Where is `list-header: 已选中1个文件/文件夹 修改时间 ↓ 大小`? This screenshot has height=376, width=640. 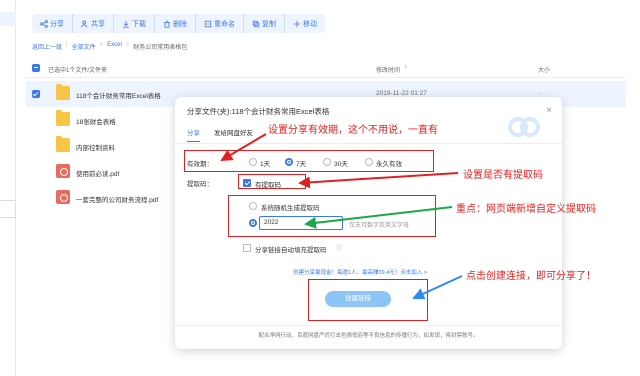
list-header: 已选中1个文件/文件夹 修改时间 ↓ 大小 is located at coordinates (326, 69).